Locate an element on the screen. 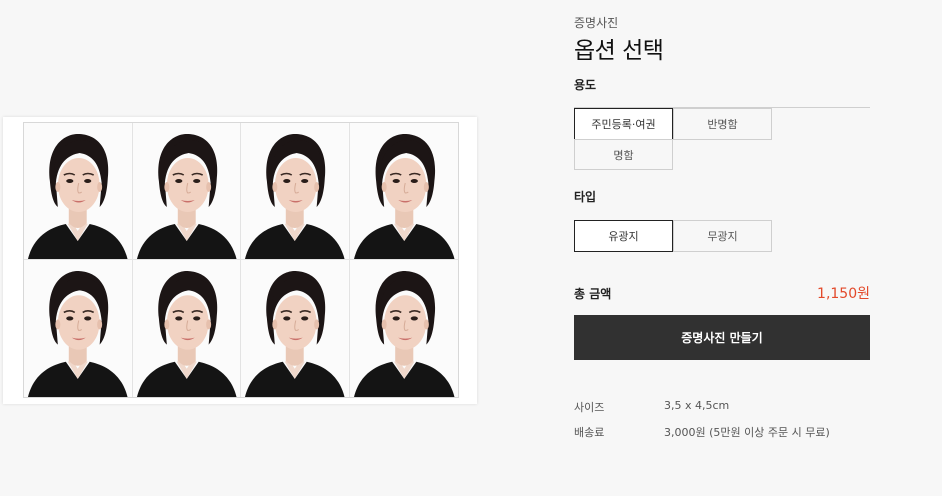  page-title: 옵션 선택 is located at coordinates (619, 51).